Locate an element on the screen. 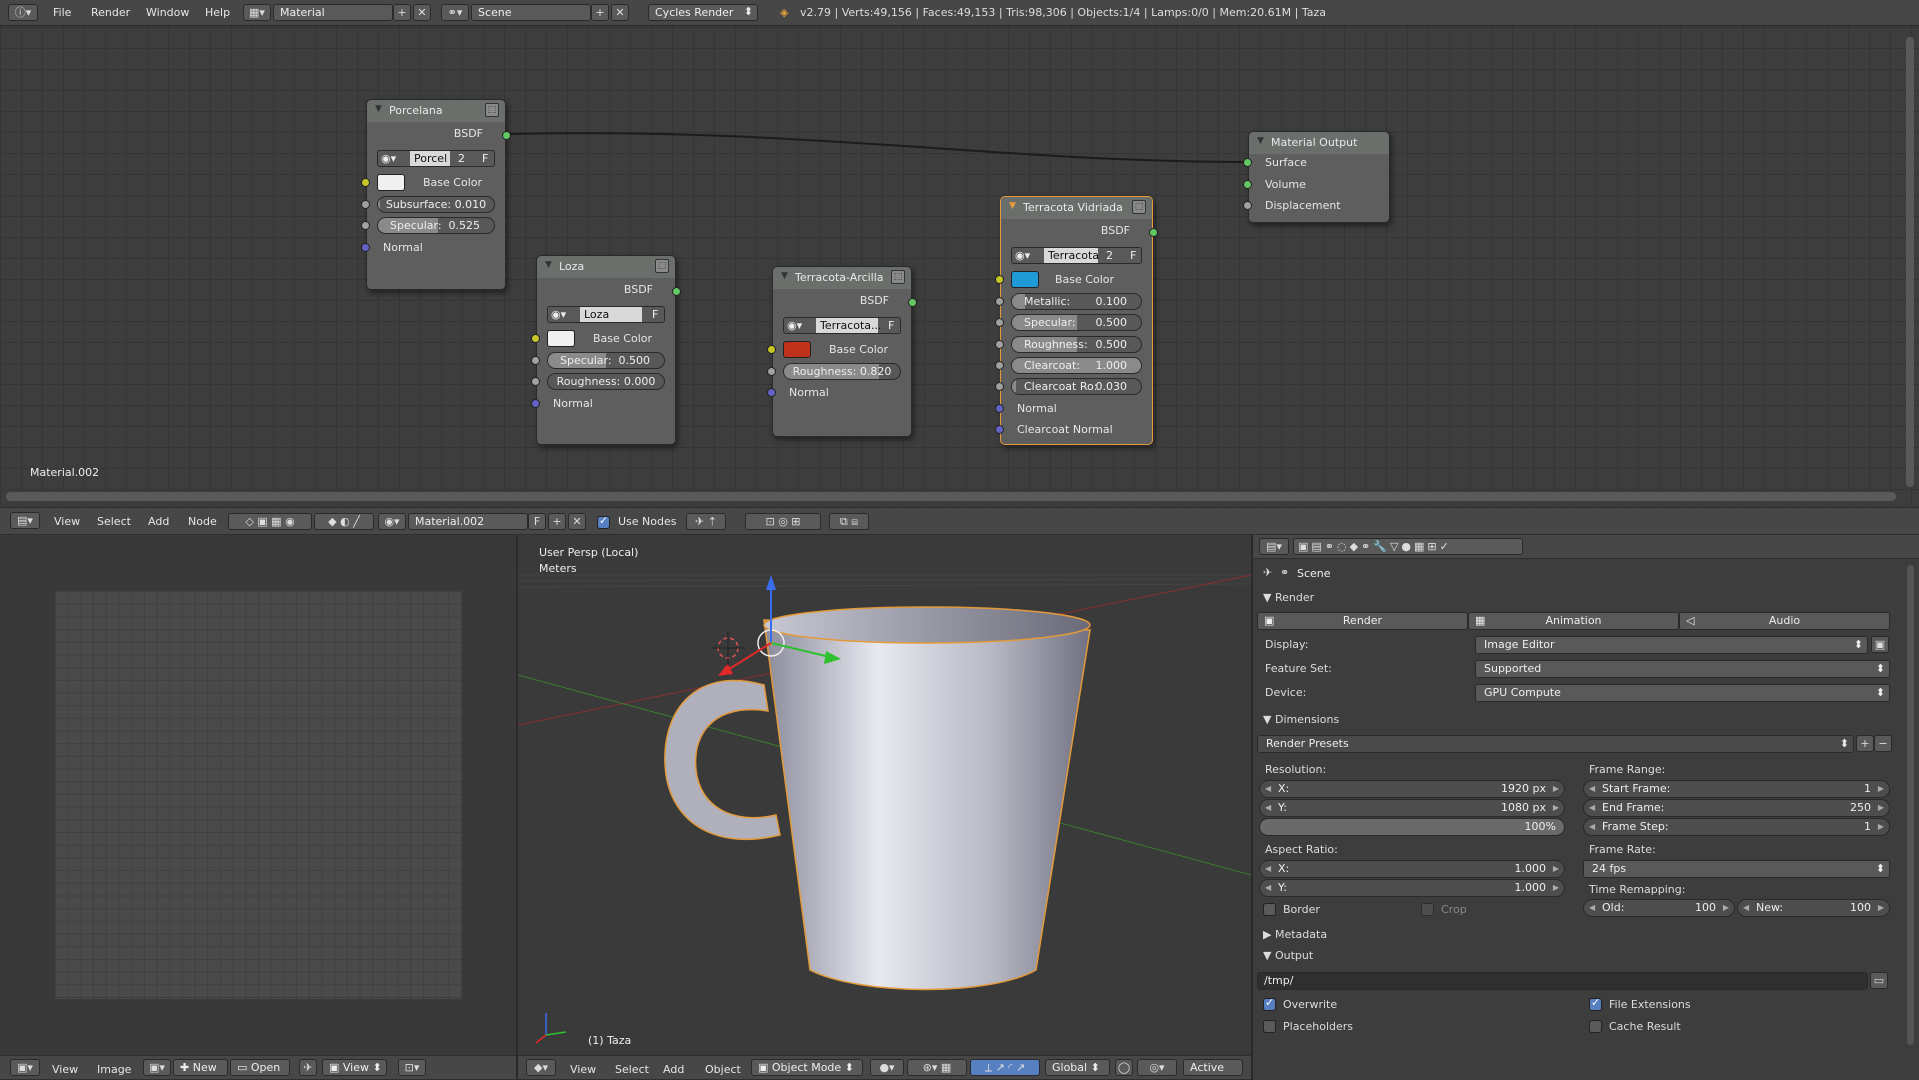  viewport-shading-button: ●▾ is located at coordinates (887, 1067).